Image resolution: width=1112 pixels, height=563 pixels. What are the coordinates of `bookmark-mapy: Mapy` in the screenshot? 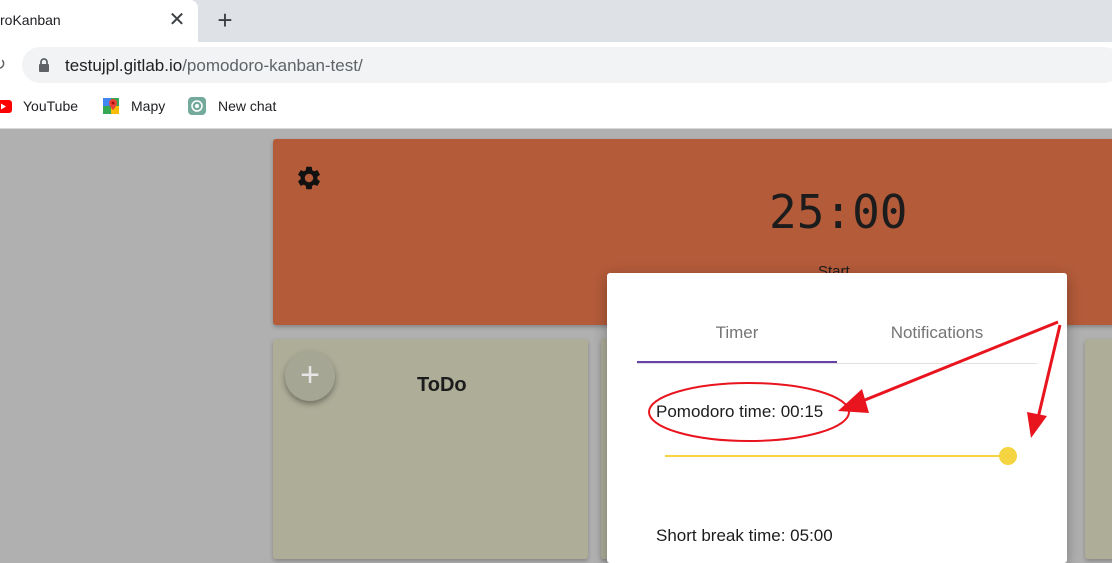 It's located at (137, 108).